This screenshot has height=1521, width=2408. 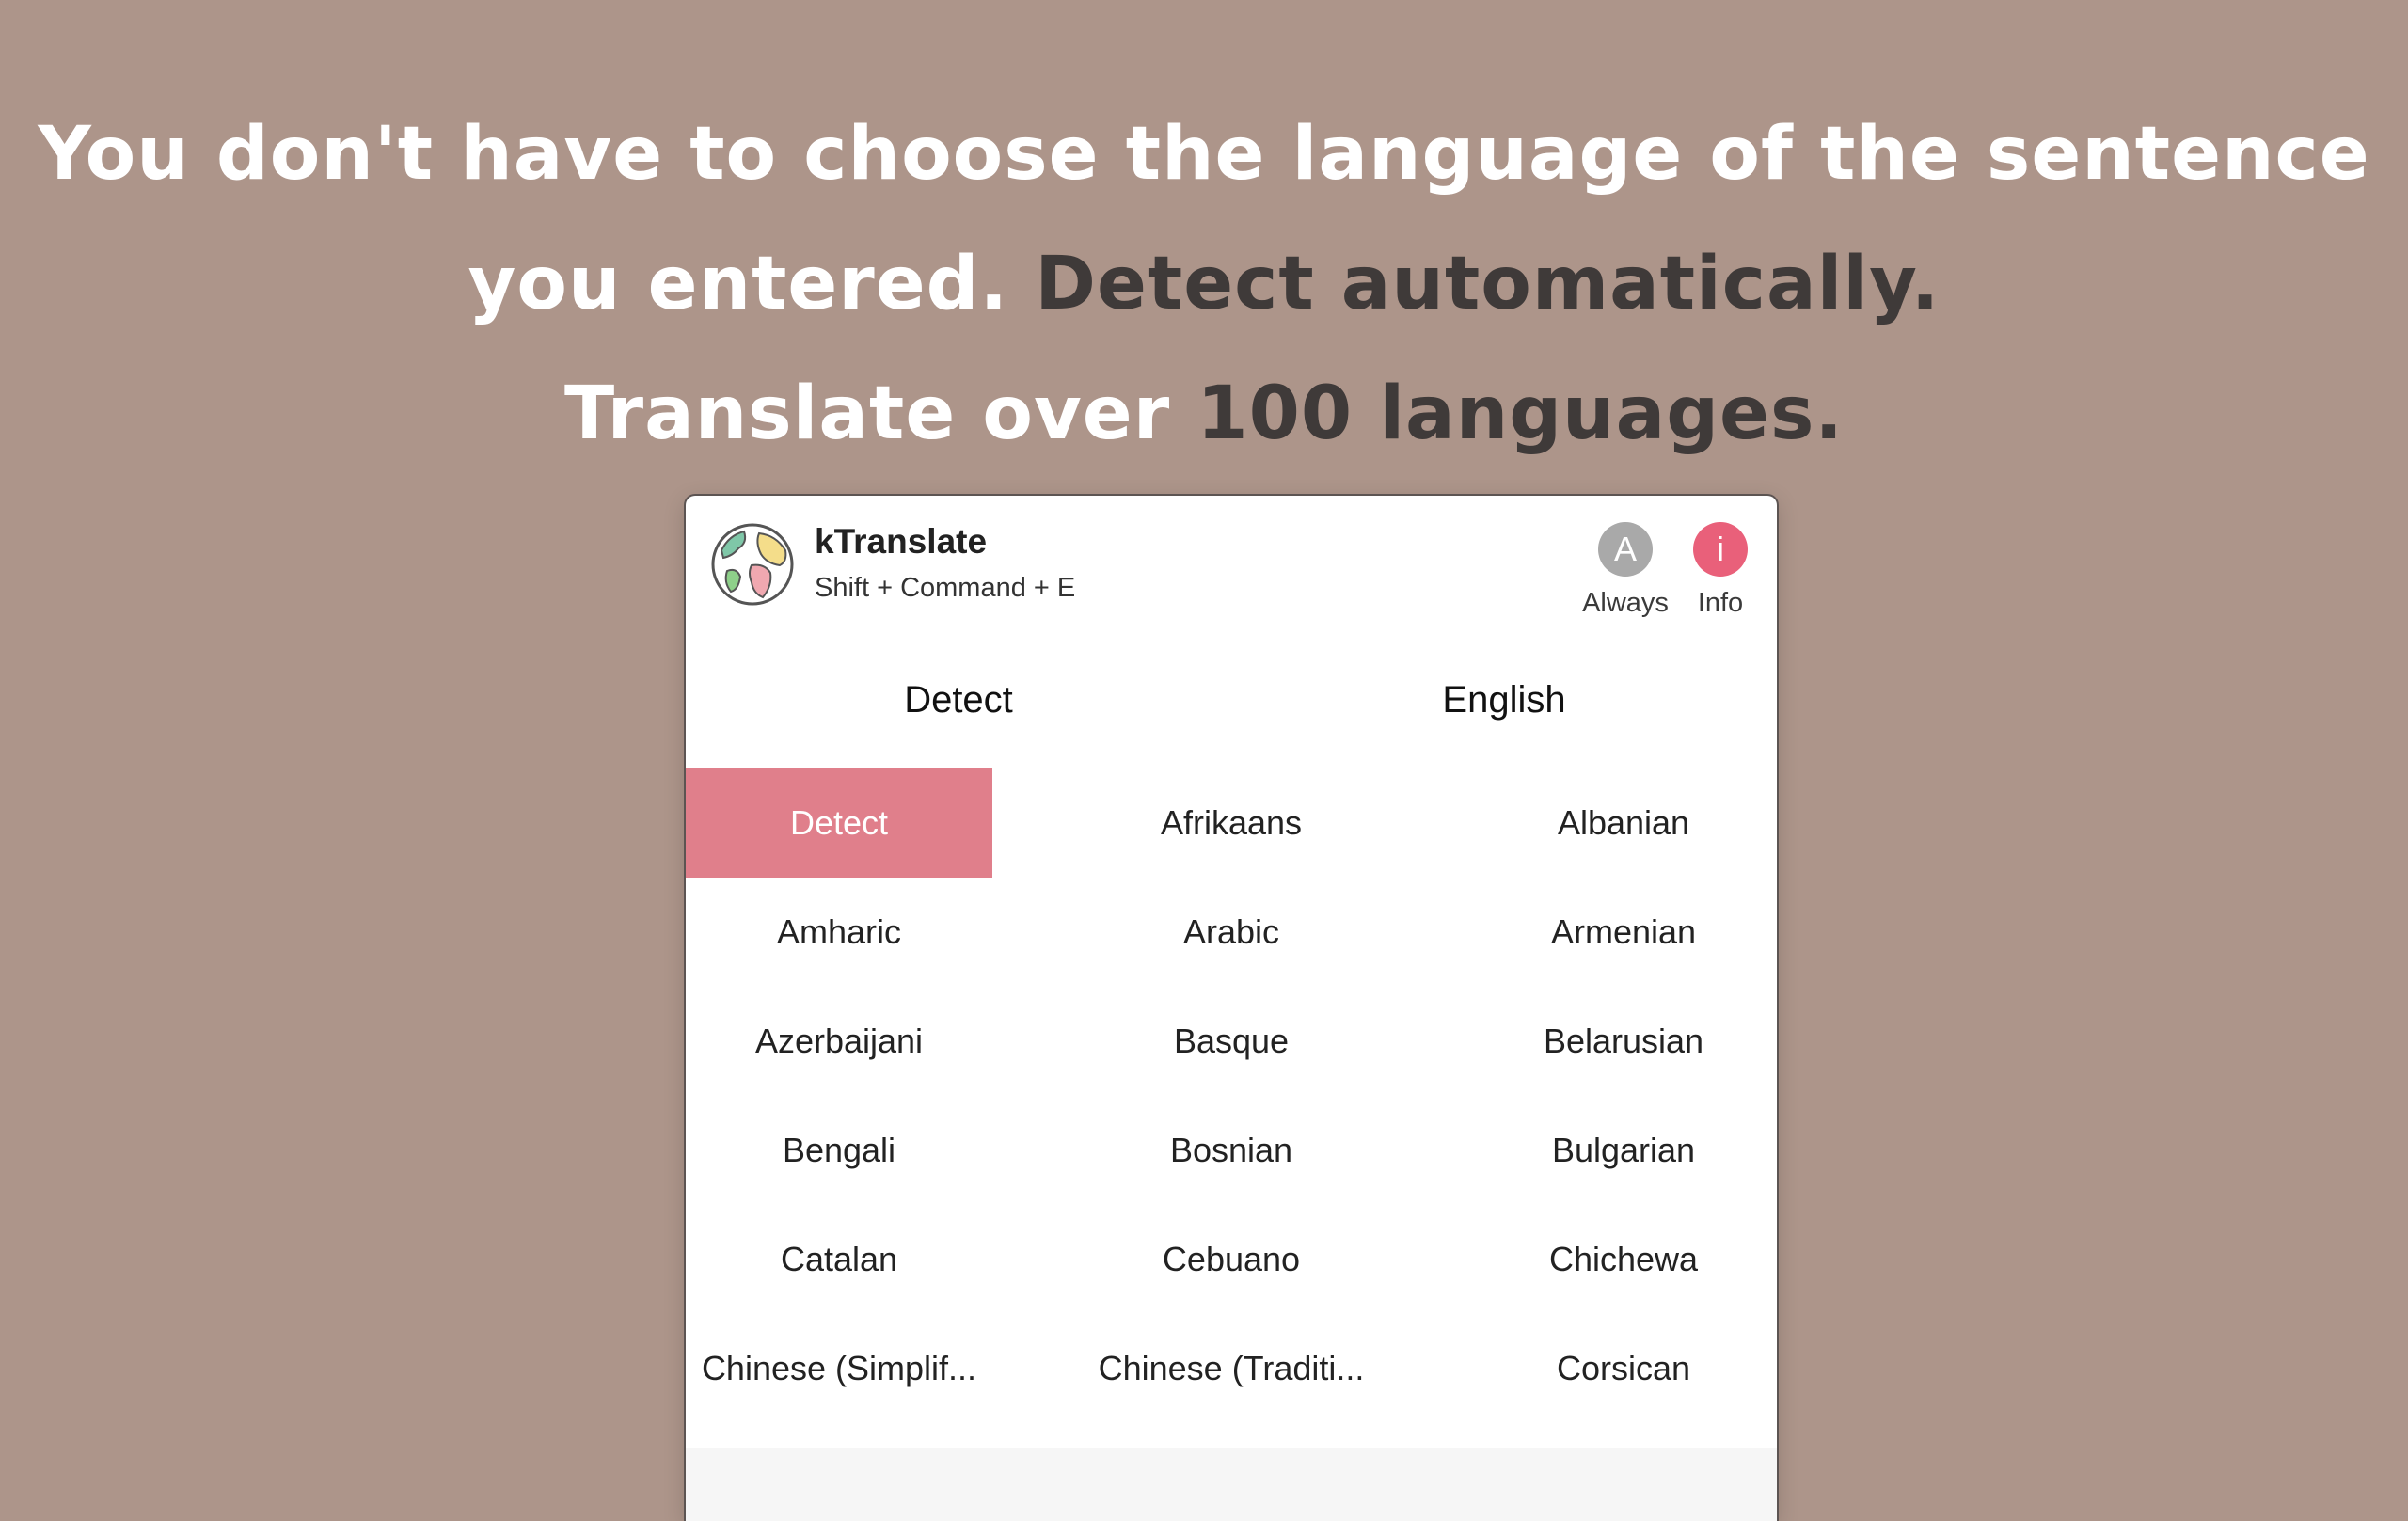 I want to click on language-row: Amharic Arabic Armenian, so click(x=1232, y=932).